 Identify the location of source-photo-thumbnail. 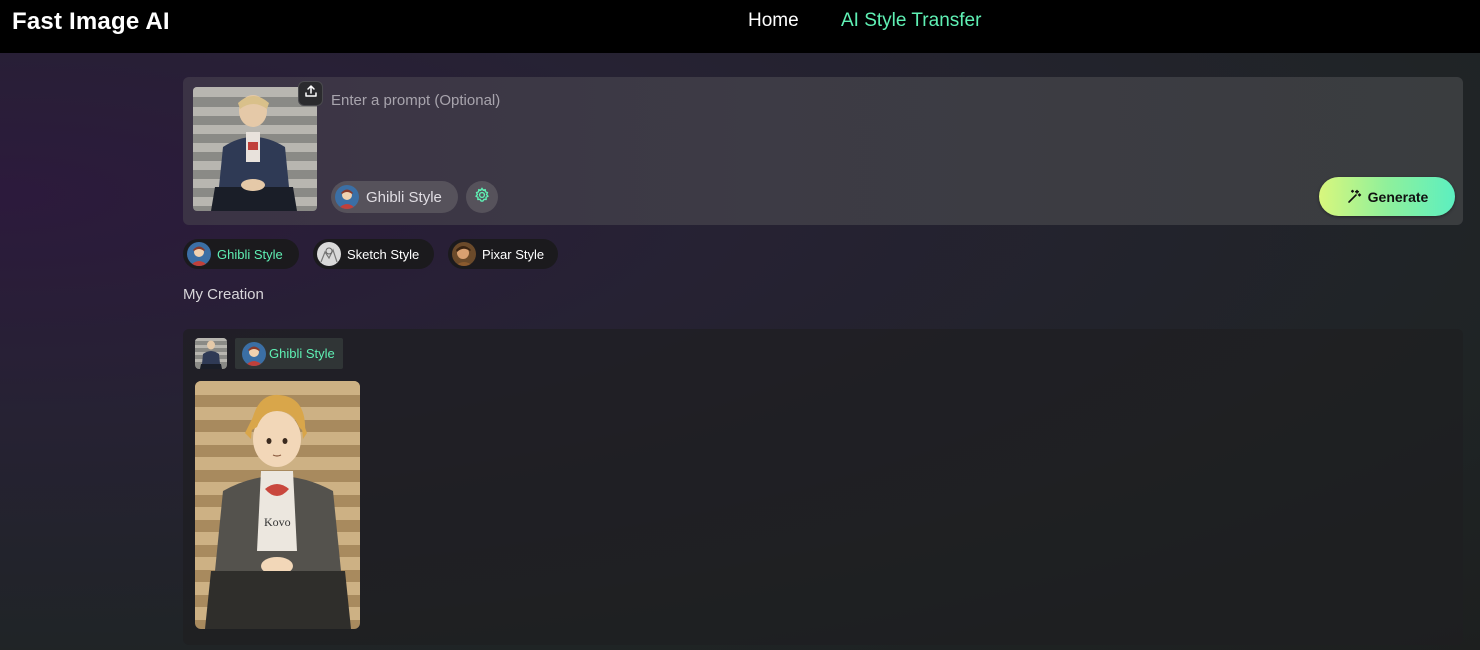
(211, 353).